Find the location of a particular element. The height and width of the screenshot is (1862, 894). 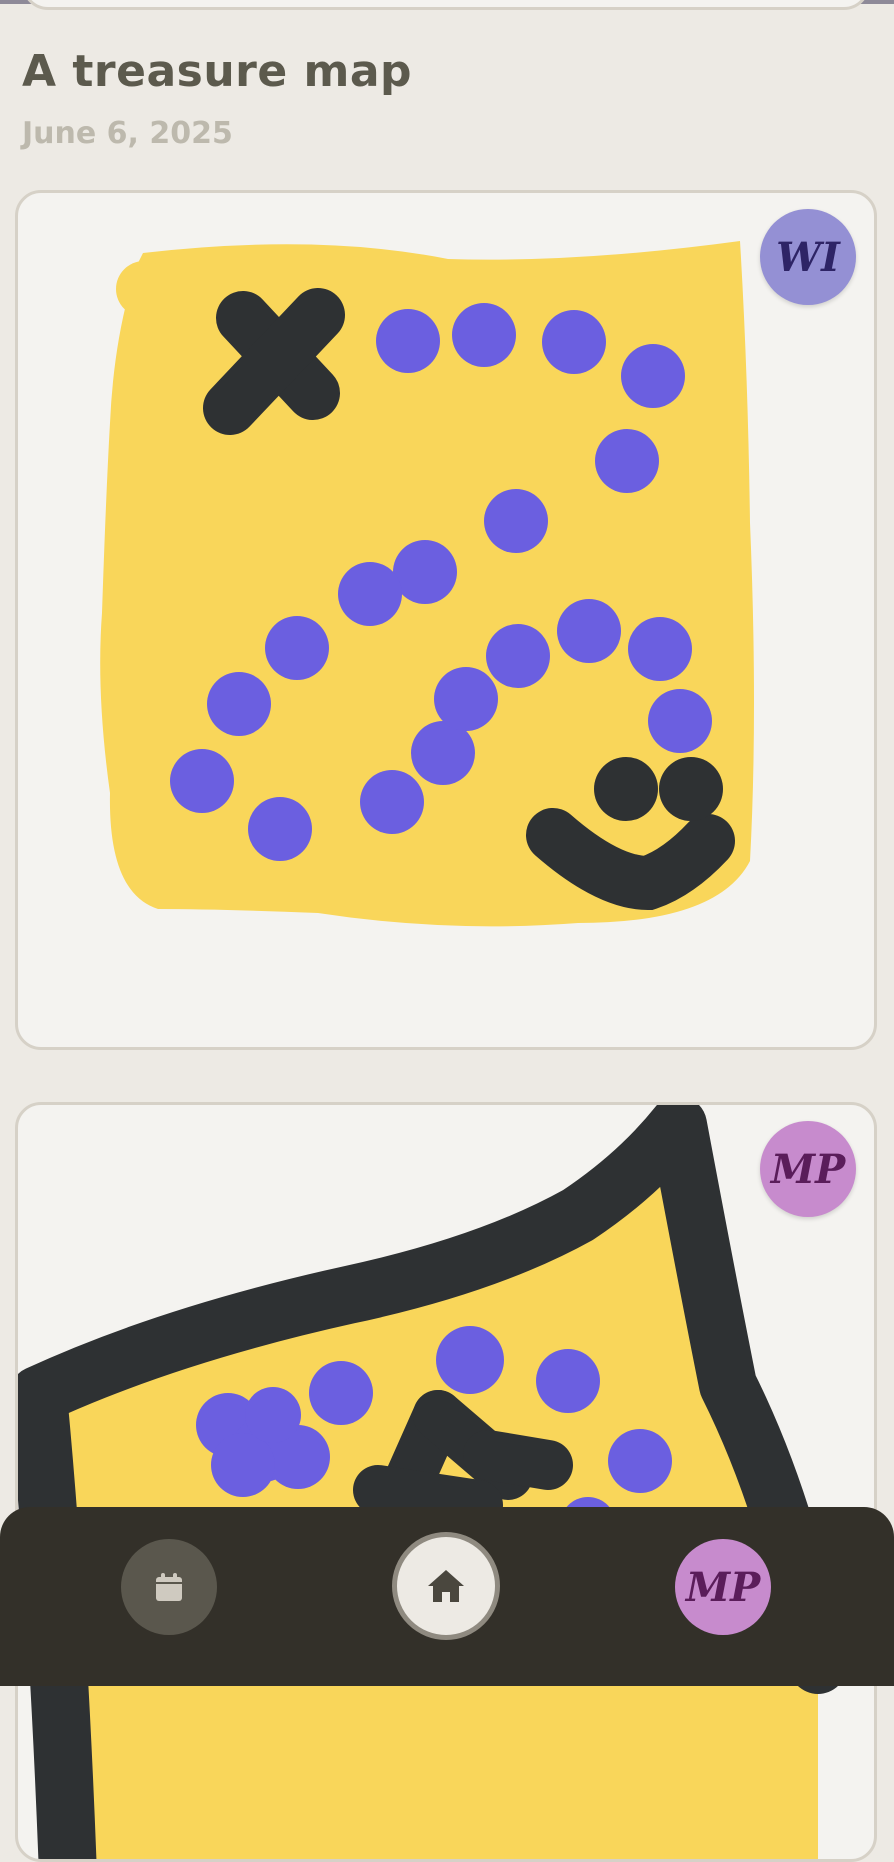

entry-date: June 6, 2025 is located at coordinates (127, 133).